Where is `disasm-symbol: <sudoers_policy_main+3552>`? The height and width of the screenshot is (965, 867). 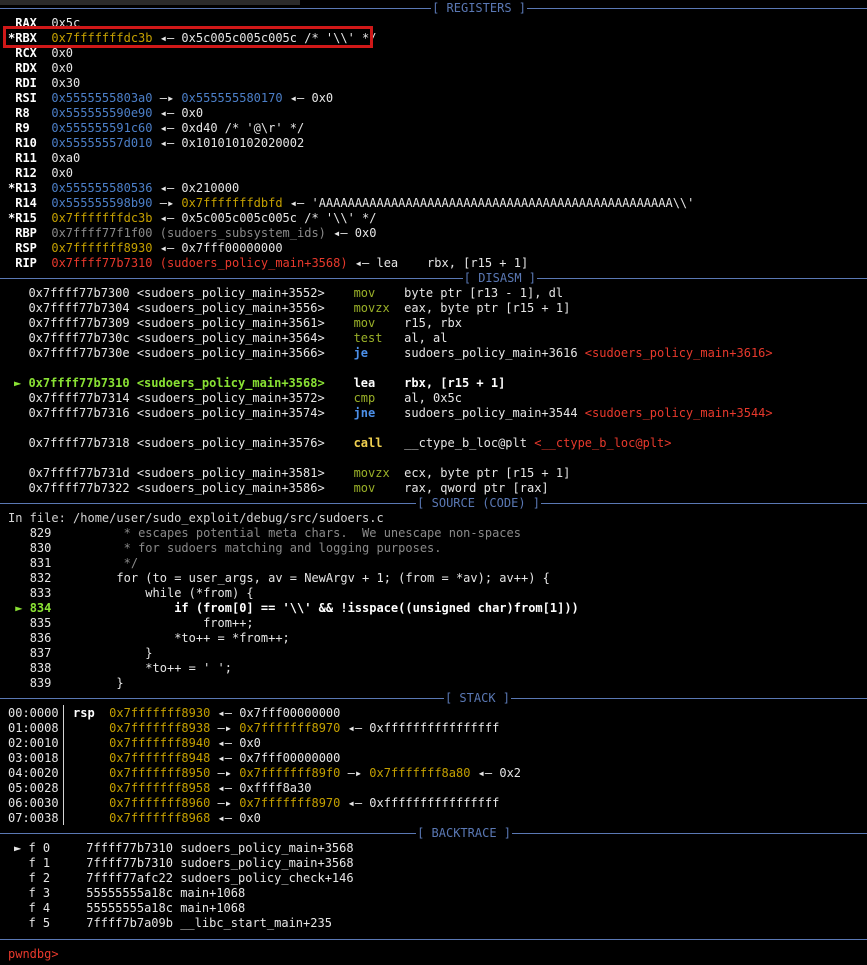
disasm-symbol: <sudoers_policy_main+3552> is located at coordinates (245, 293).